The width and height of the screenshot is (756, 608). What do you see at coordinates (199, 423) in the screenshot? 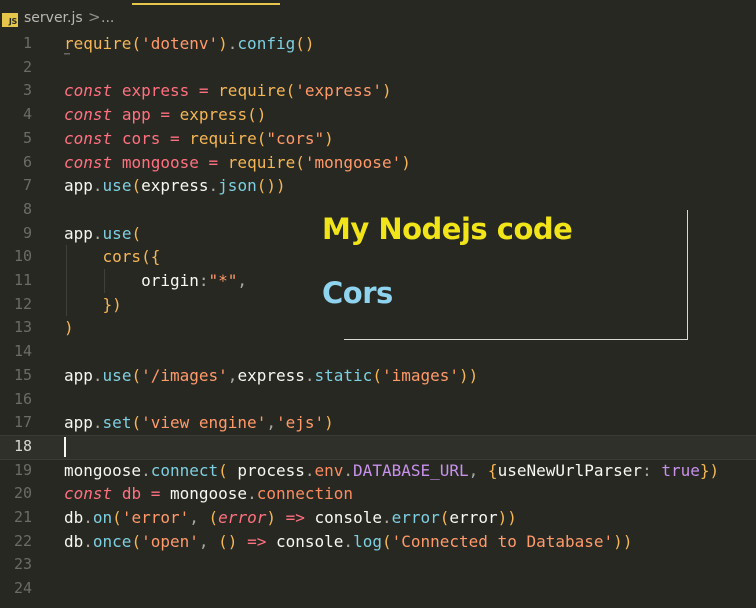
I see `code-line: app.set('view engine','ejs')` at bounding box center [199, 423].